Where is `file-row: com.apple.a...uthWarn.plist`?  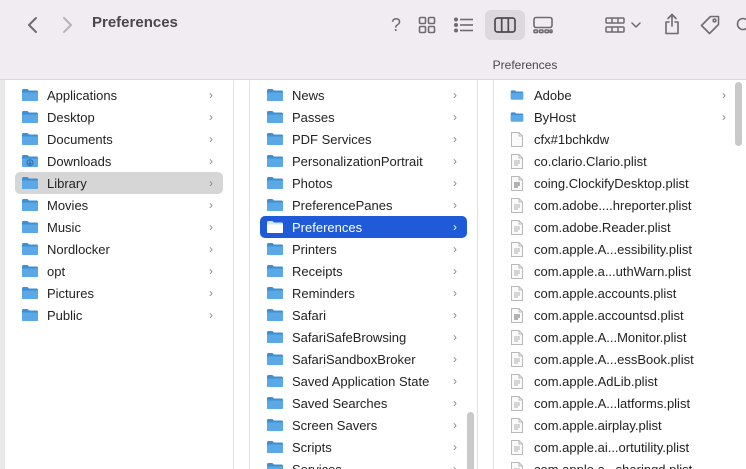 file-row: com.apple.a...uthWarn.plist is located at coordinates (620, 271).